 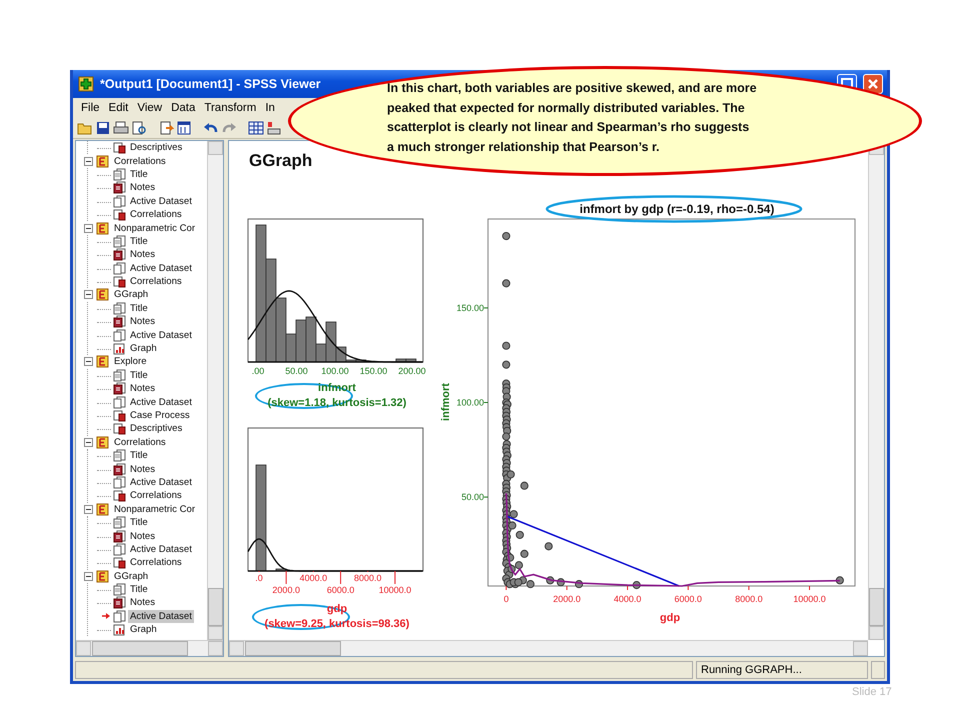 I want to click on minus-icon, so click(x=88, y=361).